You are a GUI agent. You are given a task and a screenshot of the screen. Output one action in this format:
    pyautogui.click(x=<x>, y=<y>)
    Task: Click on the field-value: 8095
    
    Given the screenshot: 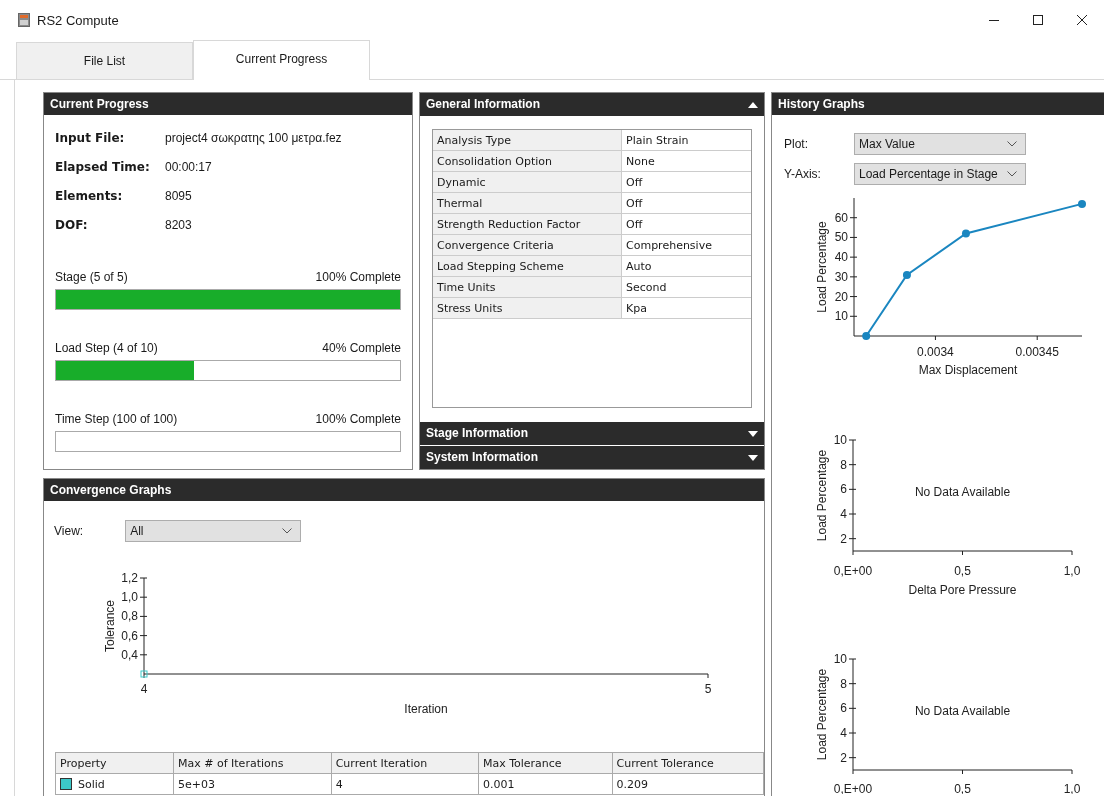 What is the action you would take?
    pyautogui.click(x=179, y=197)
    